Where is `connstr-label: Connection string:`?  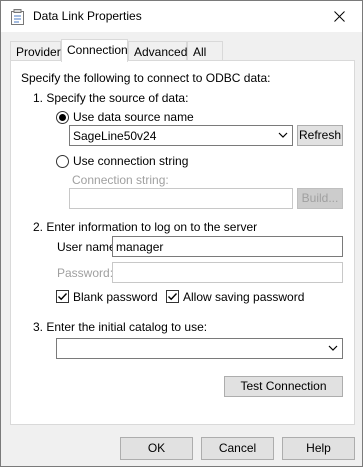
connstr-label: Connection string: is located at coordinates (120, 180).